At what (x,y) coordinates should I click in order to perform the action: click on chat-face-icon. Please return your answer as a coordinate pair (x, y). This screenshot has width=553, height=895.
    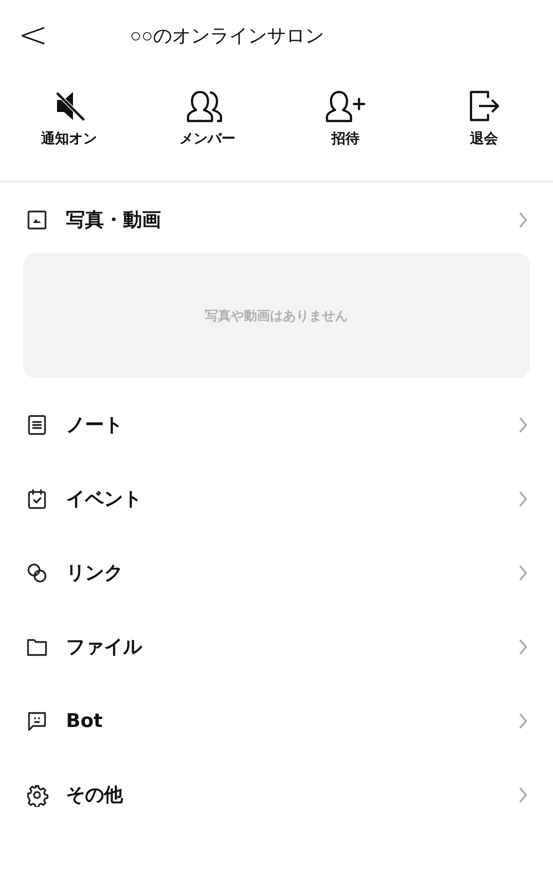
    Looking at the image, I should click on (37, 721).